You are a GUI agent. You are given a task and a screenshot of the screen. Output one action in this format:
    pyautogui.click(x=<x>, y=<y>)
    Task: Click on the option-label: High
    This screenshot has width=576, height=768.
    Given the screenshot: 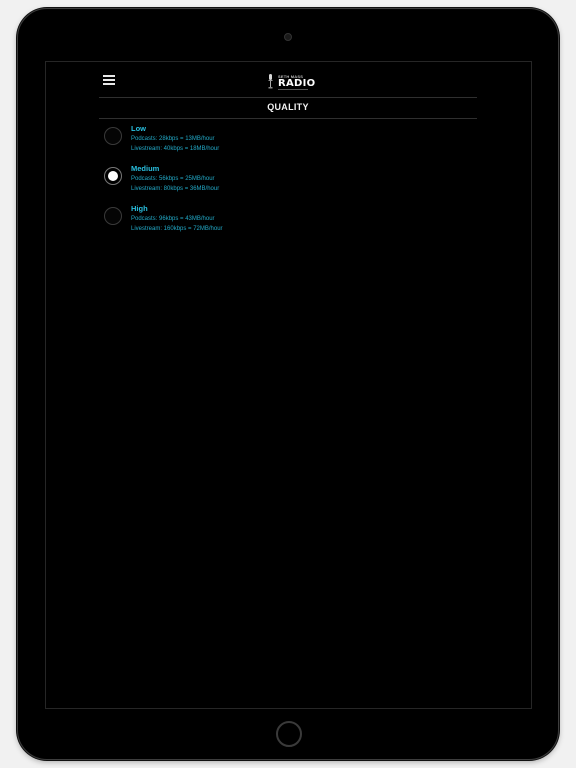 What is the action you would take?
    pyautogui.click(x=139, y=208)
    